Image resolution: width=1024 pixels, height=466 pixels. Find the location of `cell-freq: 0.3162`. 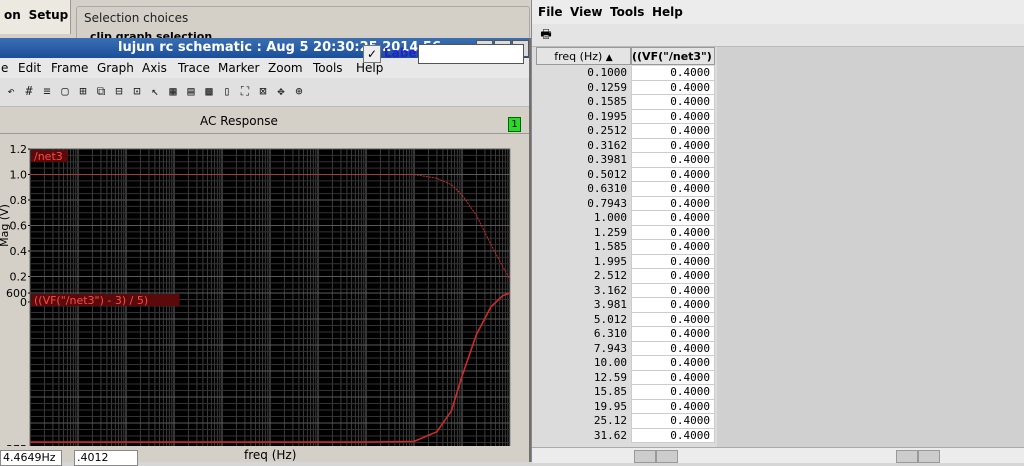

cell-freq: 0.3162 is located at coordinates (583, 145).